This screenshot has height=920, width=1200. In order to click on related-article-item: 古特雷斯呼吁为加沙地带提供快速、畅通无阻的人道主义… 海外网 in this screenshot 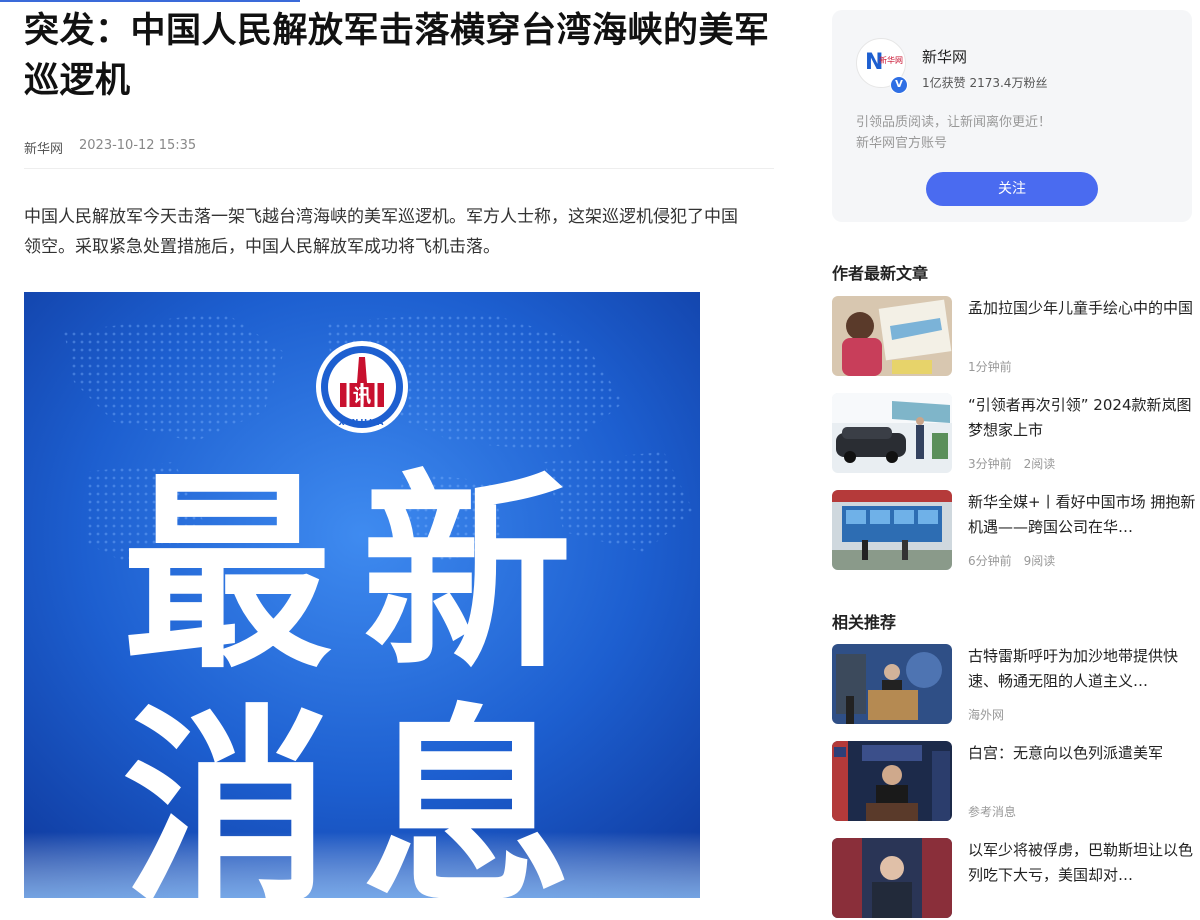, I will do `click(1016, 685)`.